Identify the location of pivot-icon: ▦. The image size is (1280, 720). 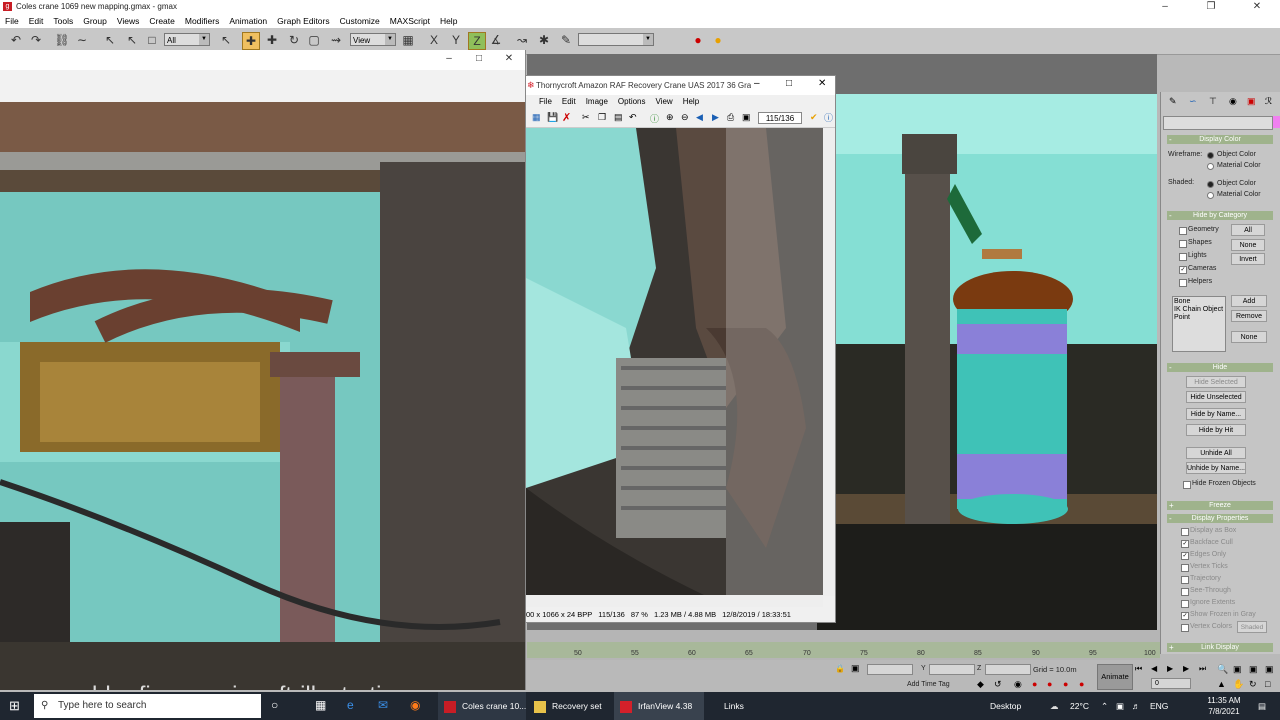
(408, 40).